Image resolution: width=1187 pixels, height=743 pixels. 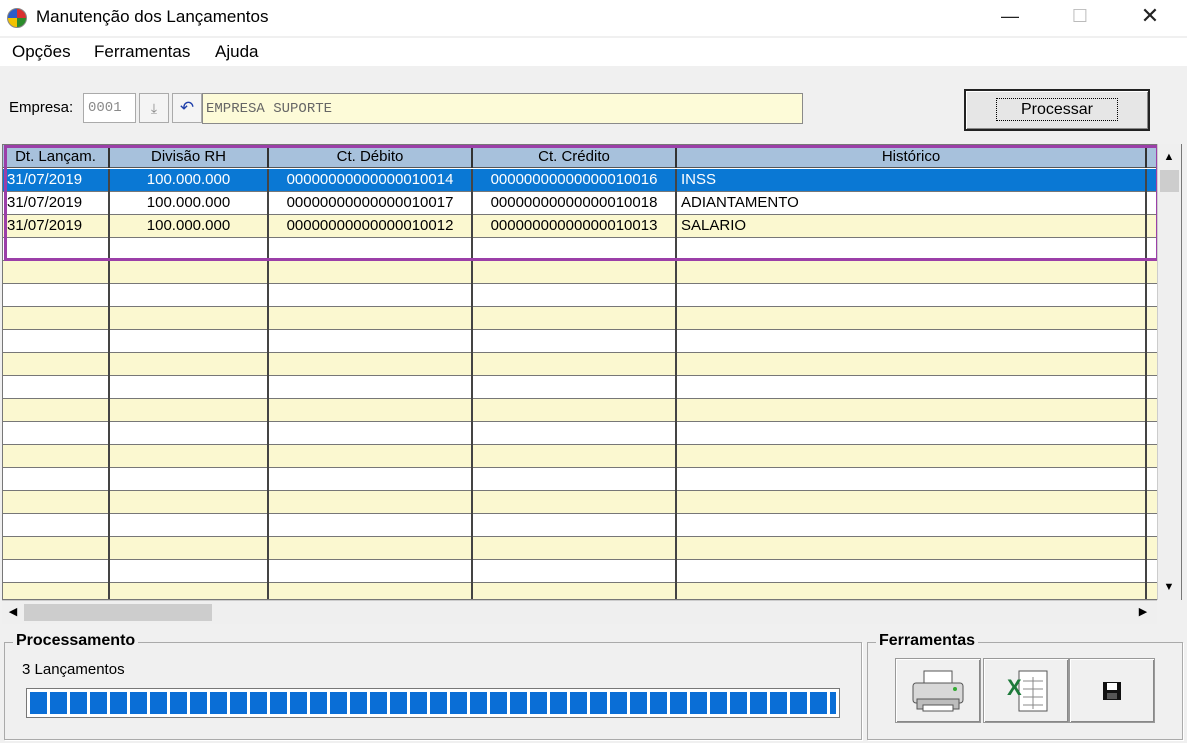 What do you see at coordinates (154, 108) in the screenshot?
I see `download-arrow-icon: ⤓` at bounding box center [154, 108].